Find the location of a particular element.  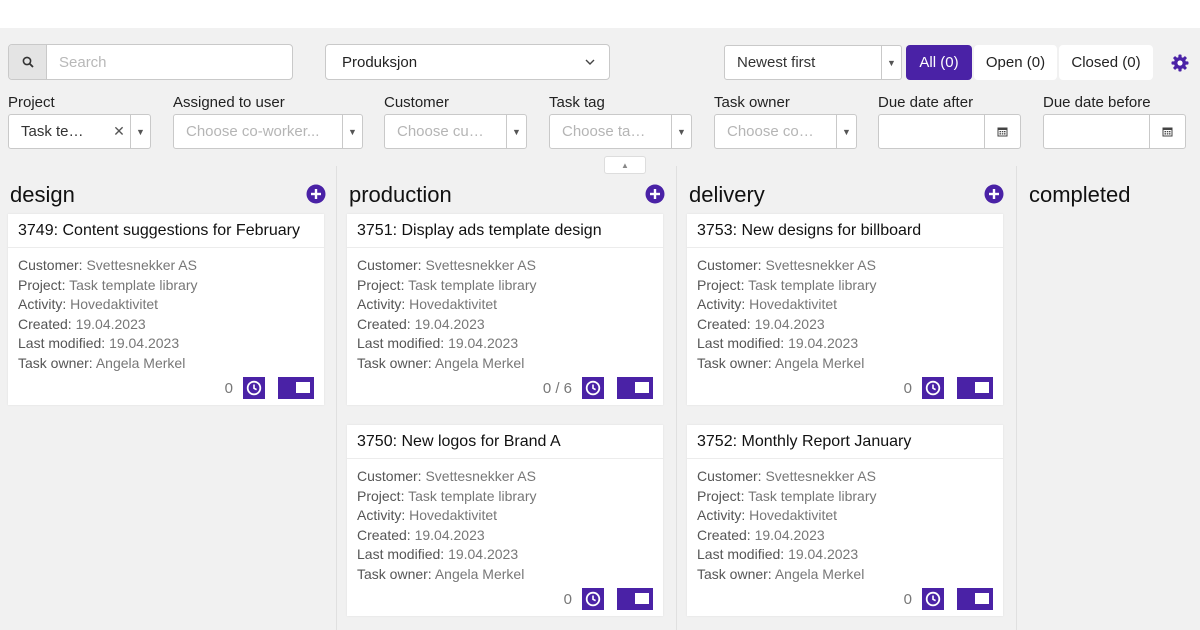

customer-filter: Choose cu… ▼ is located at coordinates (455, 131).